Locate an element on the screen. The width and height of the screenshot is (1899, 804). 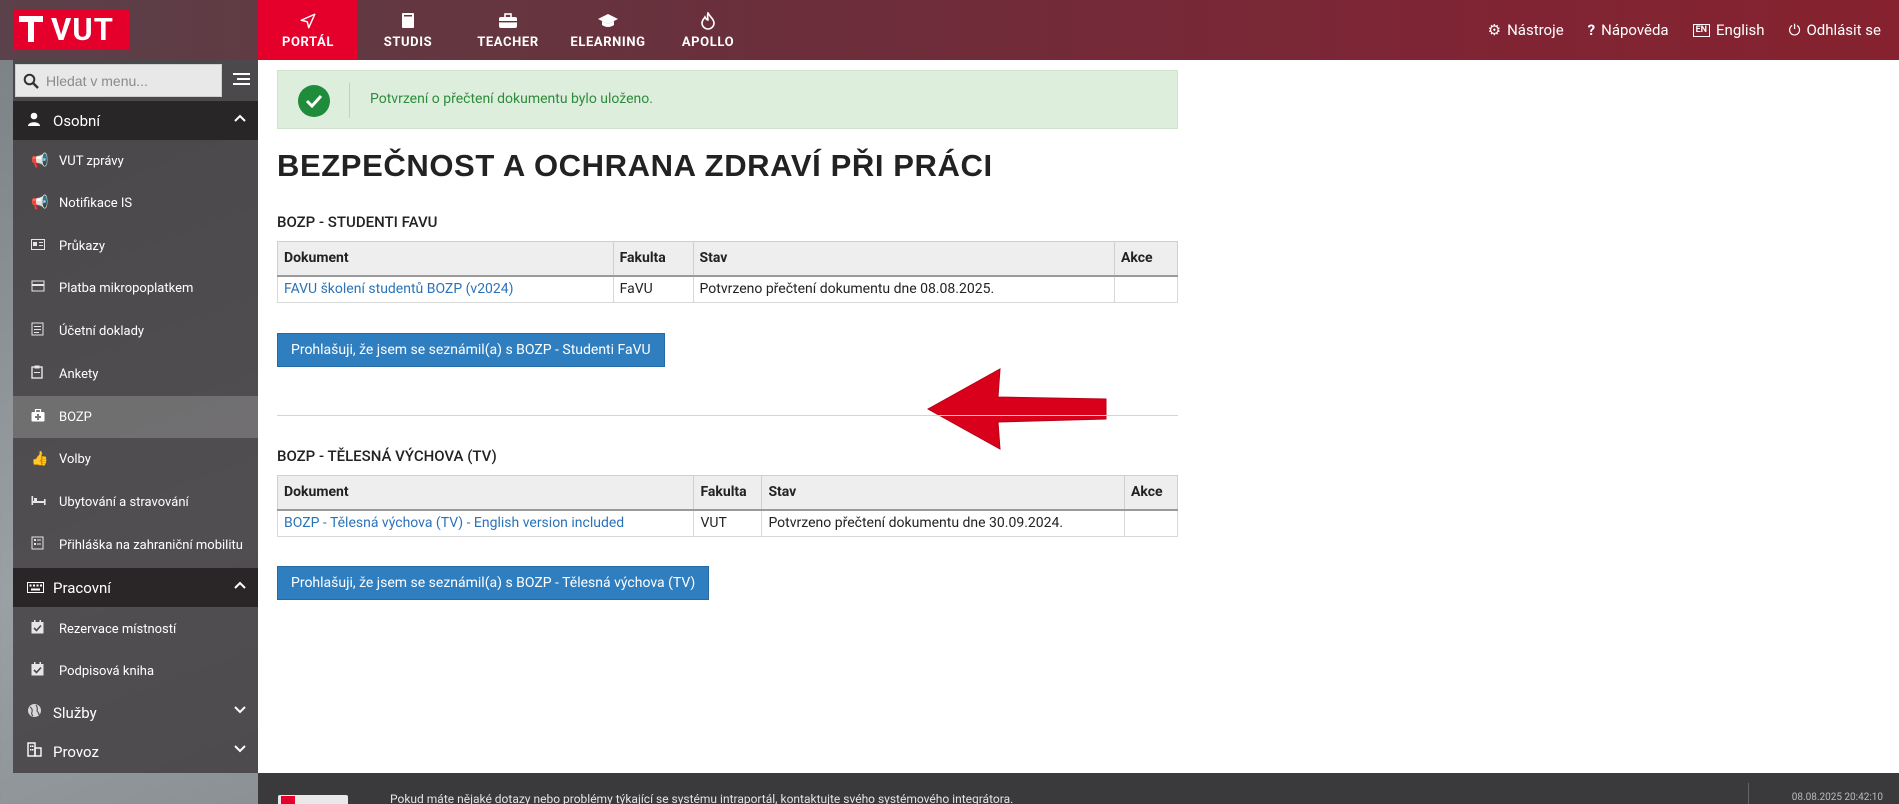
section-provoz: Provoz is located at coordinates (135, 751).